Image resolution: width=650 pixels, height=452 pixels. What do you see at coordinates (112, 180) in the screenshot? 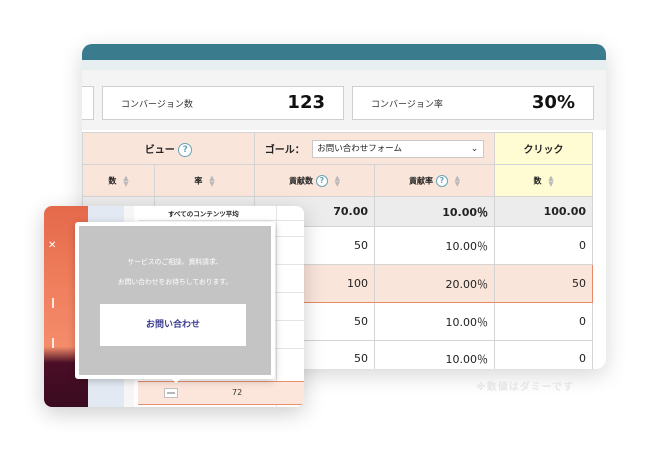
I see `col-view-count-label: 数` at bounding box center [112, 180].